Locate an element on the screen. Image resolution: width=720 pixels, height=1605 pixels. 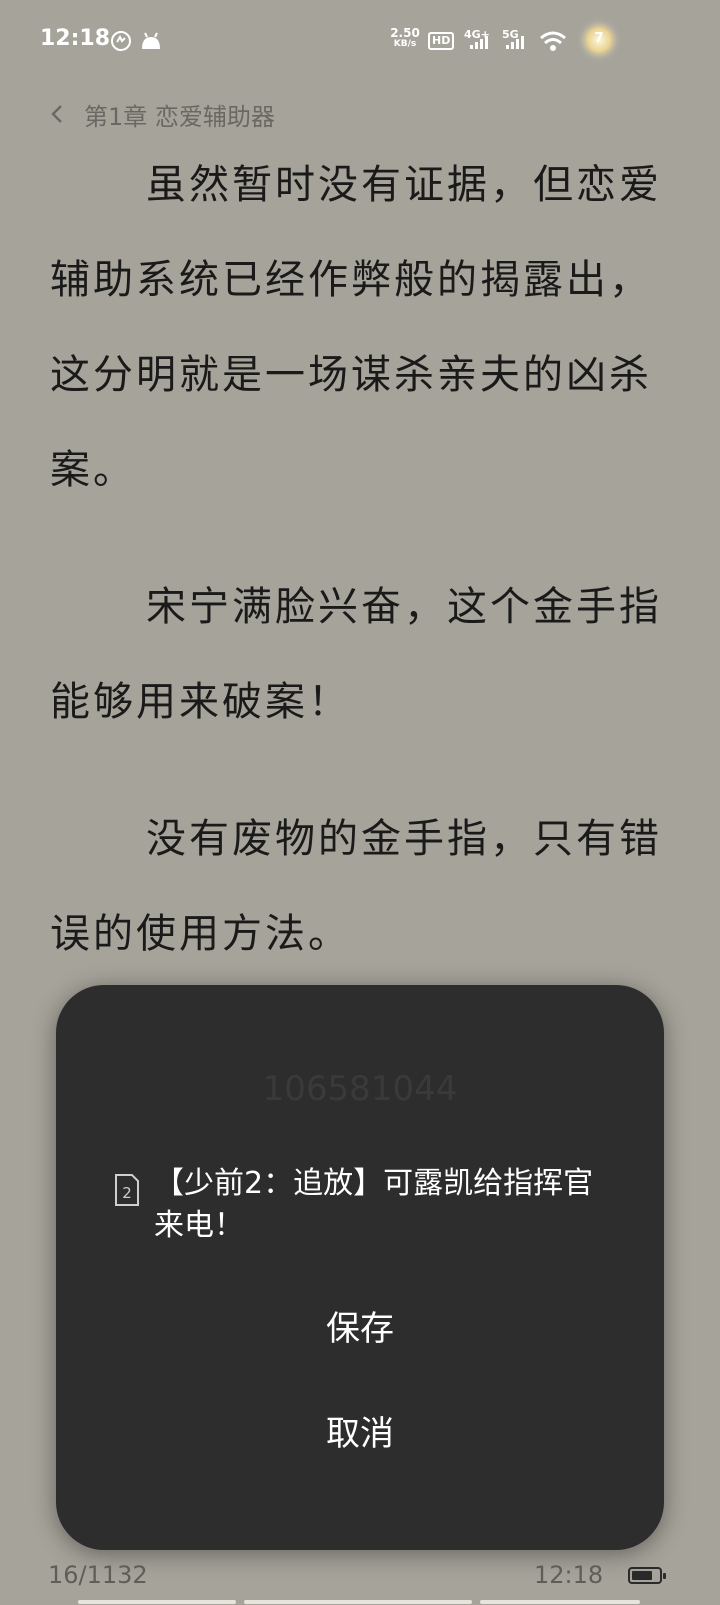
status-time: 12:18 is located at coordinates (75, 38).